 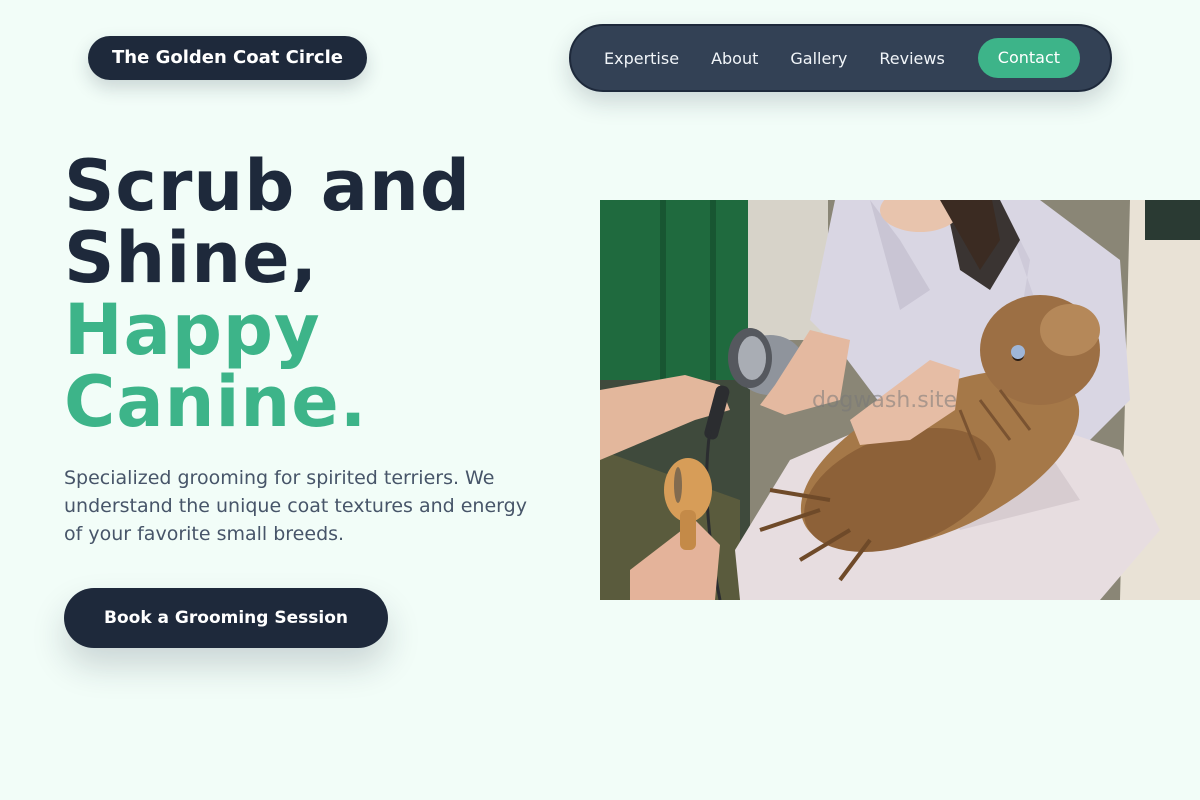 What do you see at coordinates (884, 400) in the screenshot?
I see `image-watermark: dogwash.site` at bounding box center [884, 400].